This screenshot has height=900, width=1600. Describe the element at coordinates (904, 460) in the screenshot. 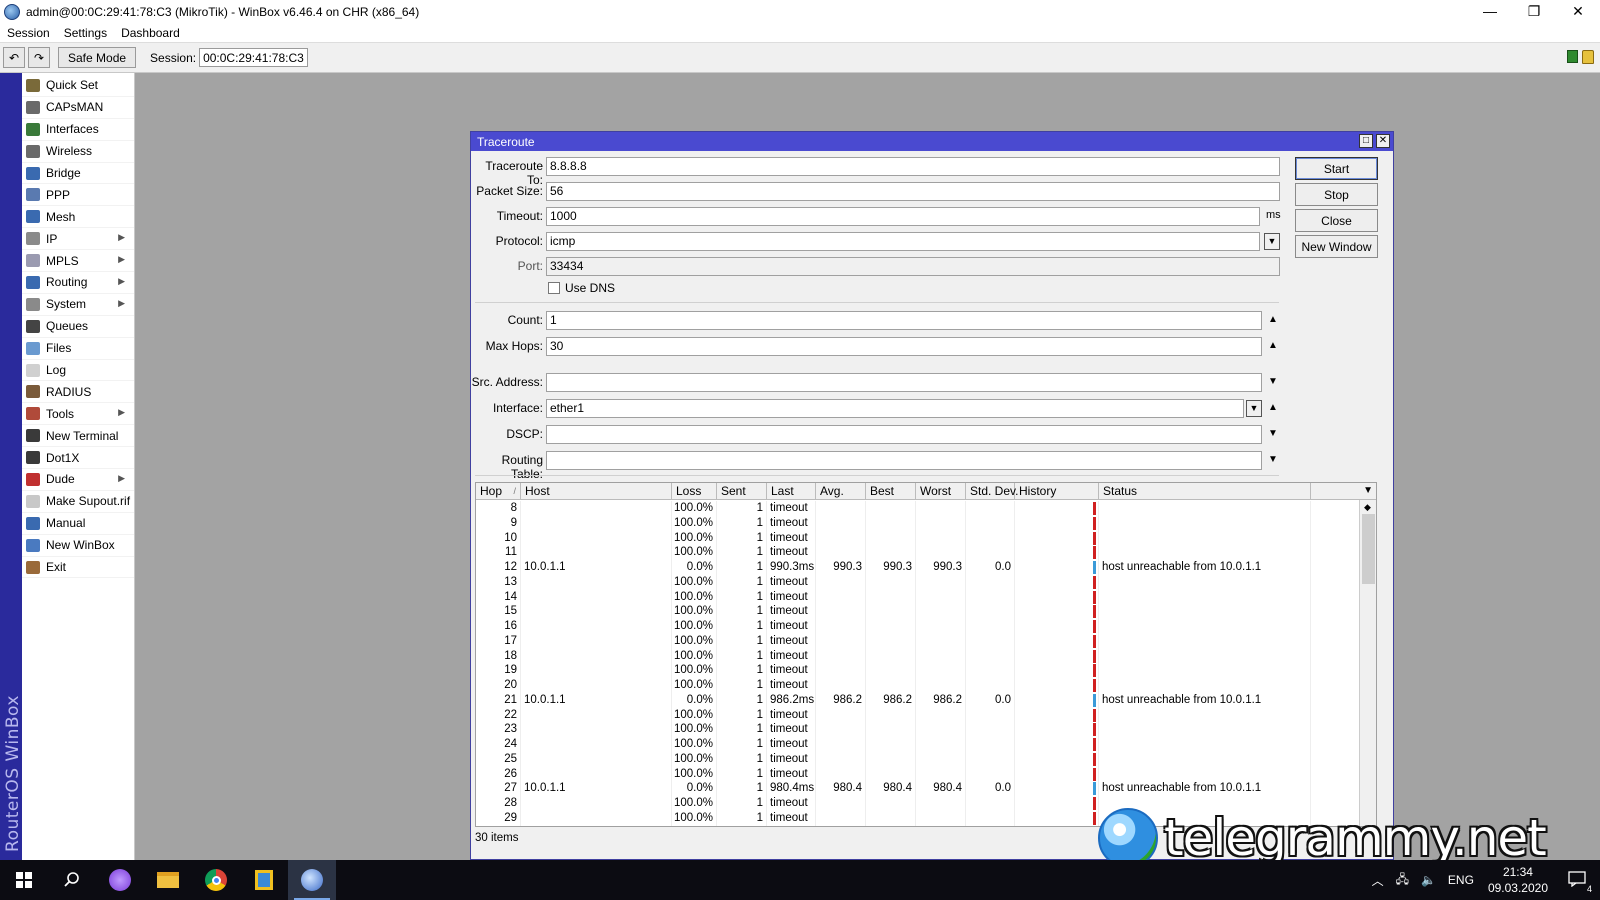

I see `routing-table-input` at that location.